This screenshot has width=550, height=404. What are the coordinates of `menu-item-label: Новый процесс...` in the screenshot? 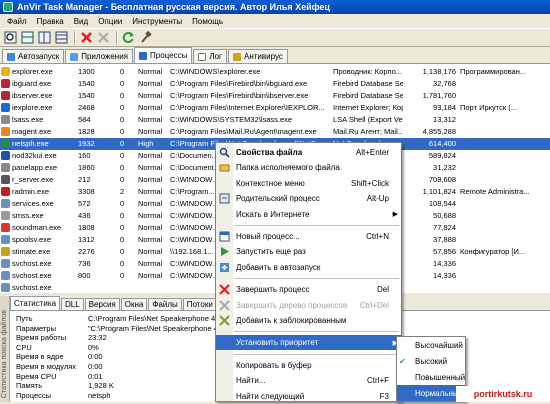 It's located at (268, 236).